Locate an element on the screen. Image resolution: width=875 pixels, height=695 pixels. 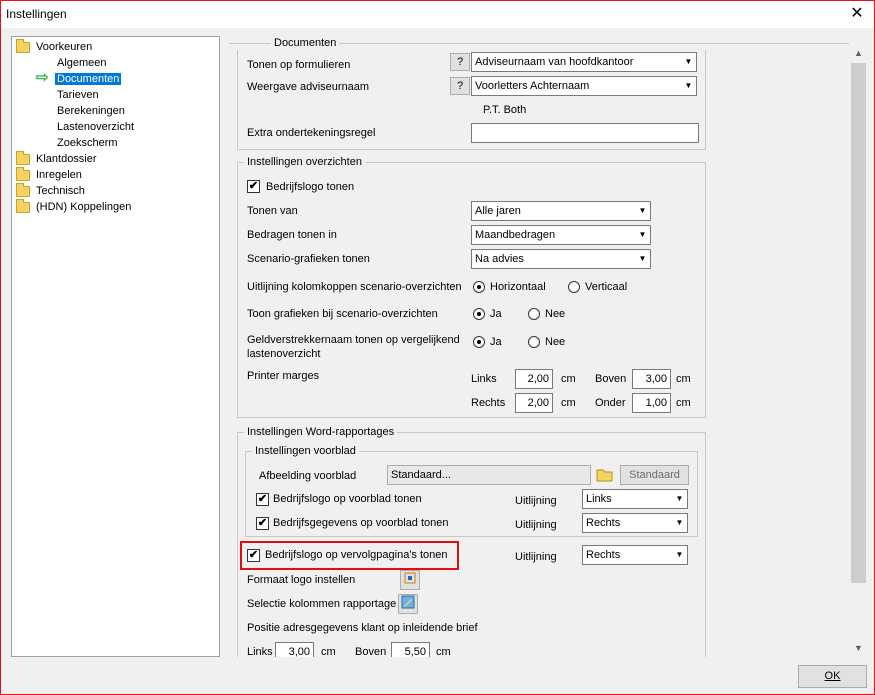
logo-vervolg-label: Bedrijfslogo op vervolgpagina's tonen is located at coordinates (356, 555).